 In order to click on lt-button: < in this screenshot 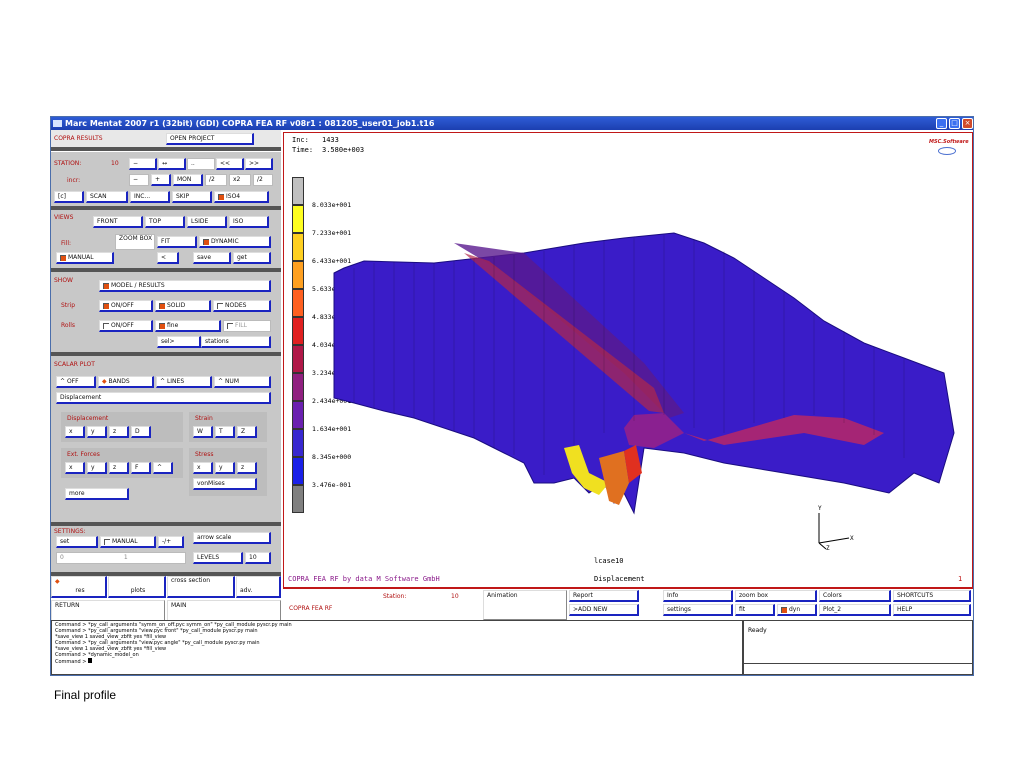, I will do `click(168, 258)`.